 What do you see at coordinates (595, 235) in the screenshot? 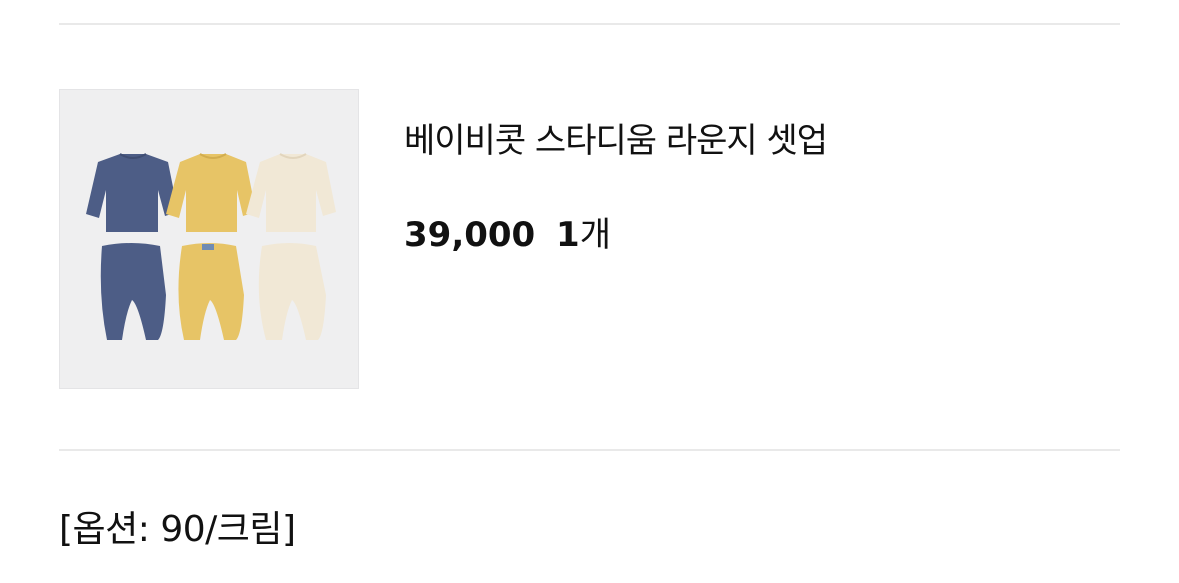
I see `quantity-unit: 개` at bounding box center [595, 235].